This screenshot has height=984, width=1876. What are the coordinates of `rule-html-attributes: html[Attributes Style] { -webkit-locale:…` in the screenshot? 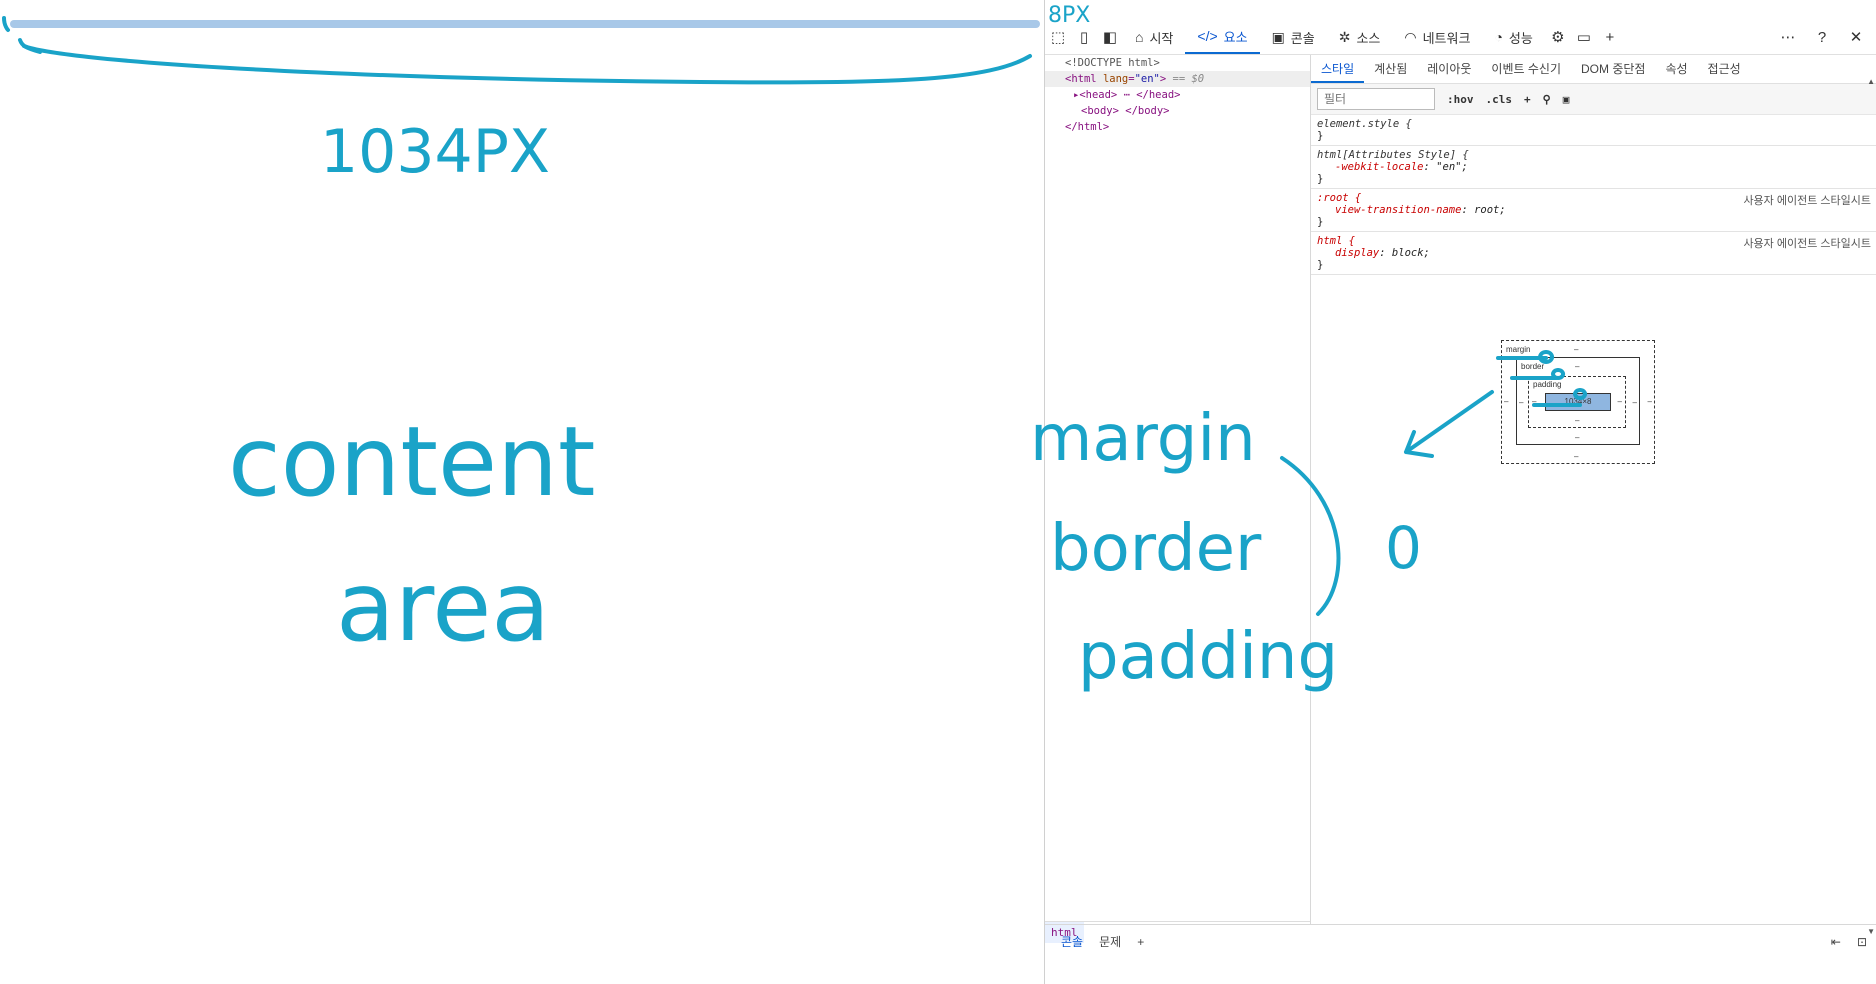 It's located at (1593, 167).